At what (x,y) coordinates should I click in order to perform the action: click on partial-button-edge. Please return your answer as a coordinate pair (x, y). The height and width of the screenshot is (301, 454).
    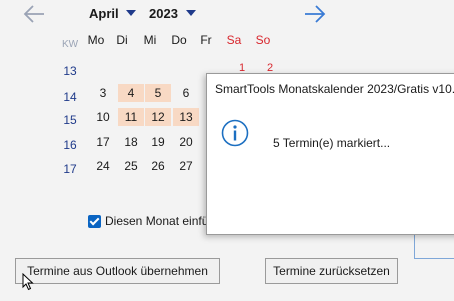
    Looking at the image, I should click on (434, 246).